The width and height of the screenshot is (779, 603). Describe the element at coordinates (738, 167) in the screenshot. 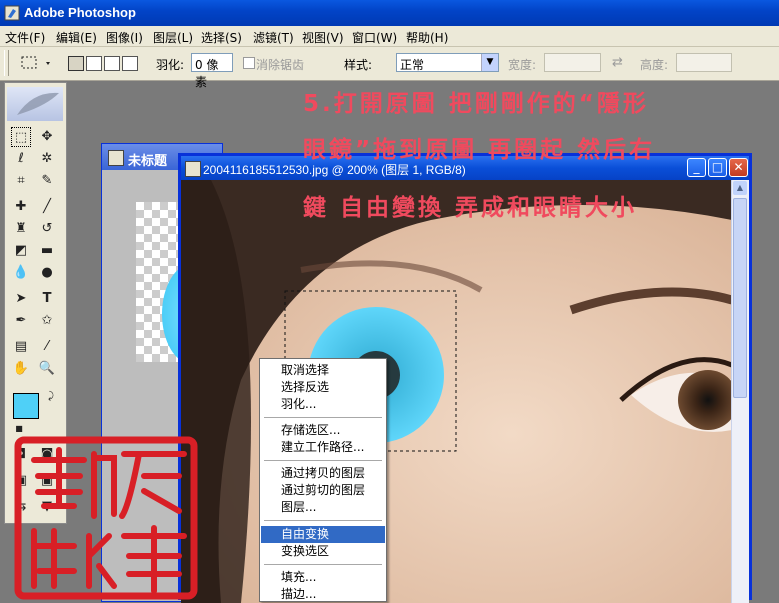

I see `close-icon: ✕` at that location.